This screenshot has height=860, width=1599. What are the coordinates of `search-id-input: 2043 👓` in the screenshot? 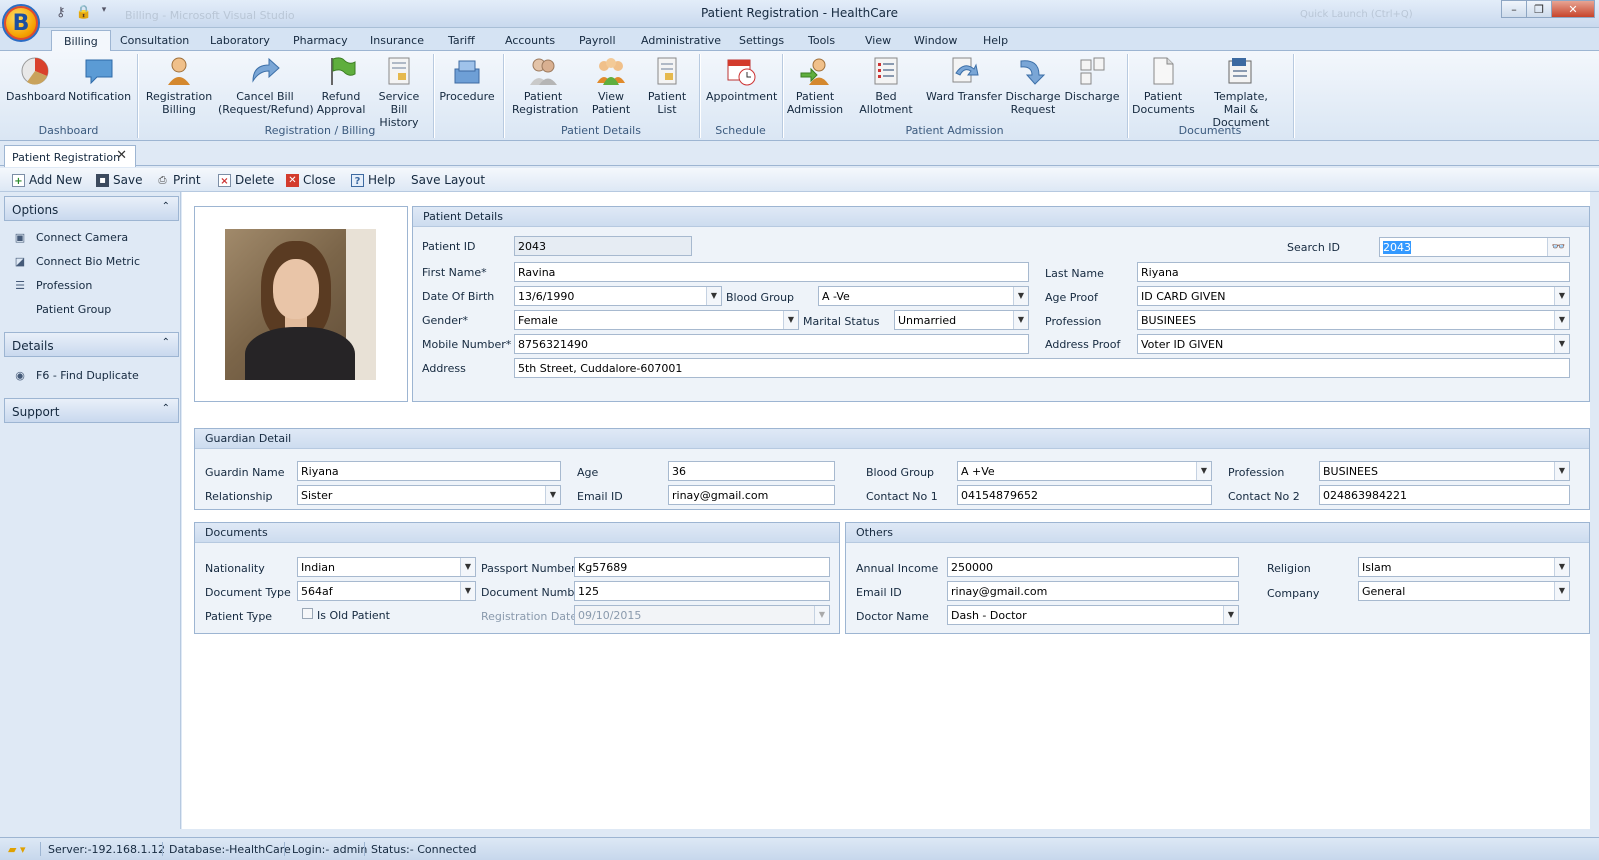 It's located at (1474, 247).